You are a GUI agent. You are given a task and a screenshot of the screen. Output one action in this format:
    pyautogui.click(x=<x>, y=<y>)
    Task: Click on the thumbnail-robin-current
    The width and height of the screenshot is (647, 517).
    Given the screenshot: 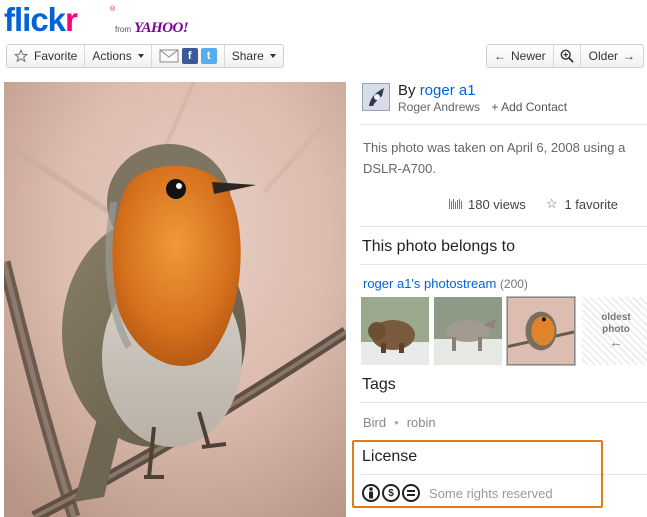 What is the action you would take?
    pyautogui.click(x=541, y=331)
    